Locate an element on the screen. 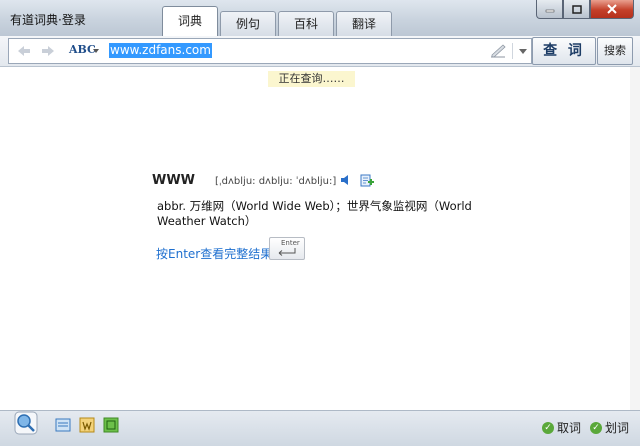 Image resolution: width=640 pixels, height=446 pixels. lookup-button: 查 词 is located at coordinates (564, 51).